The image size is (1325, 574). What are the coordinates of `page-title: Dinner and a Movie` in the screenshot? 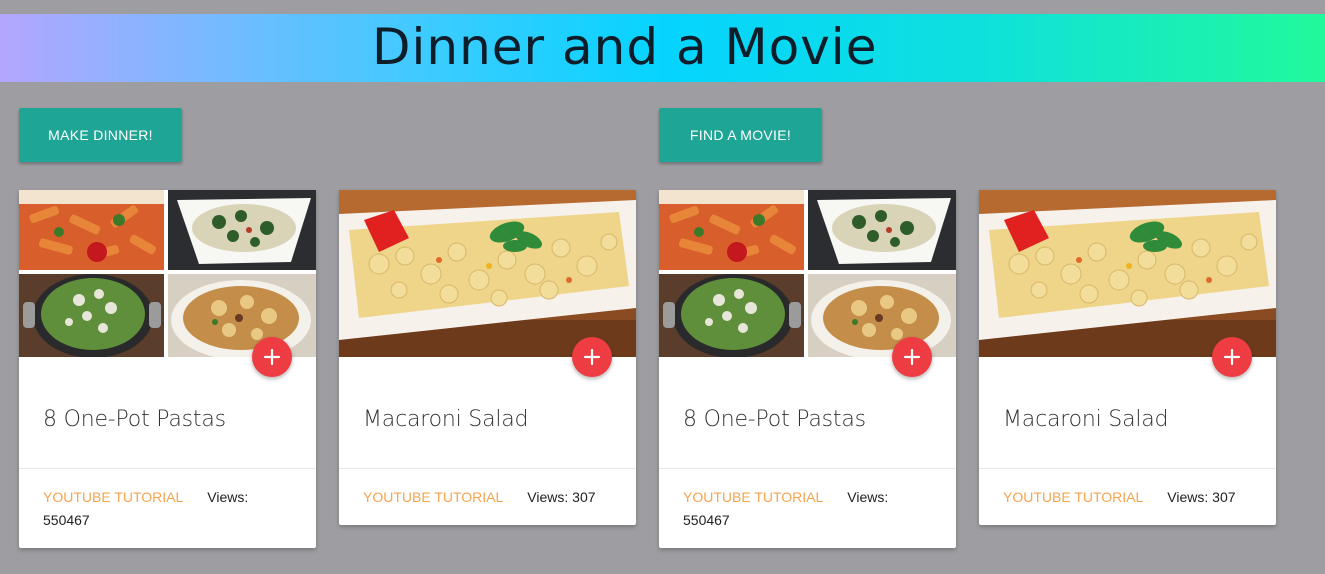 It's located at (625, 47).